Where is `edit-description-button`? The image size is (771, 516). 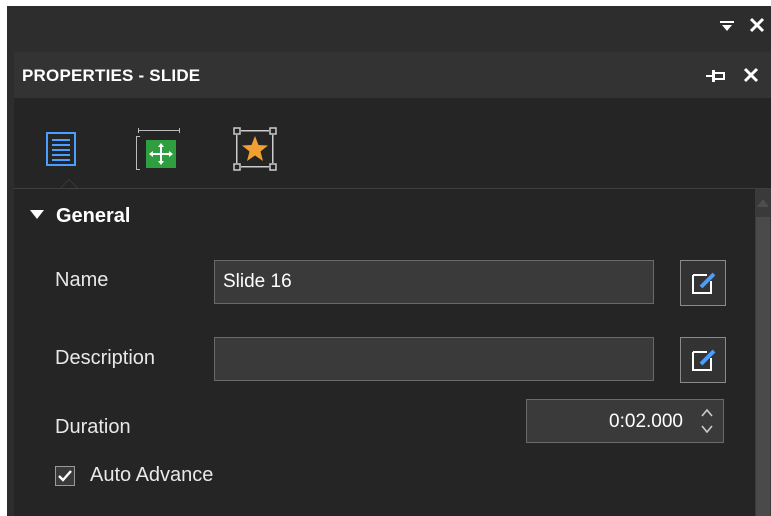
edit-description-button is located at coordinates (703, 360).